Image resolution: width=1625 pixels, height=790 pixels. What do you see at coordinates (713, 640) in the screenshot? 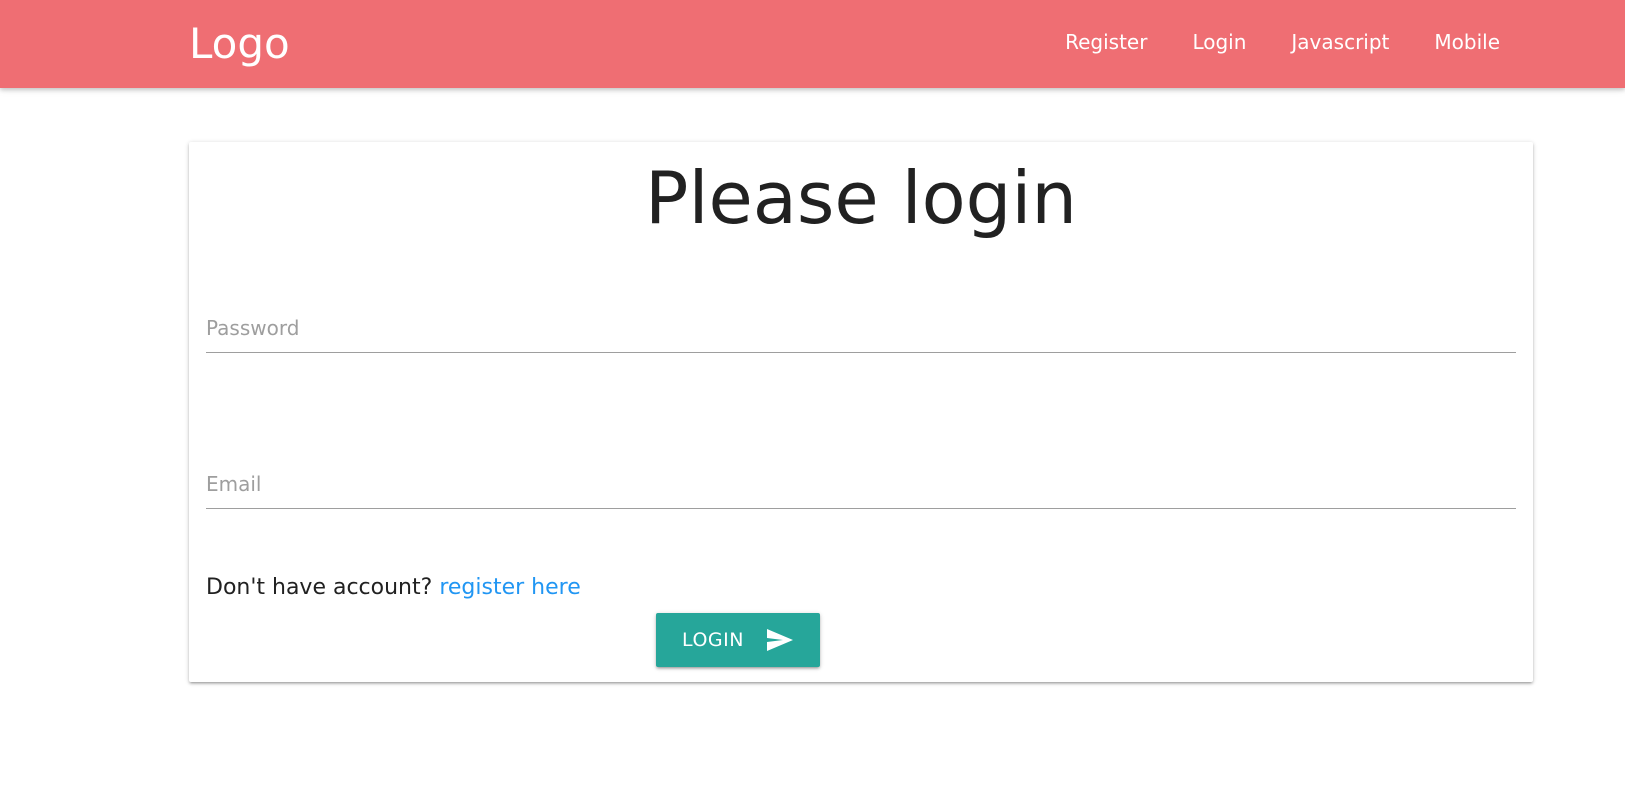
I see `login-button-label: LOGIN` at bounding box center [713, 640].